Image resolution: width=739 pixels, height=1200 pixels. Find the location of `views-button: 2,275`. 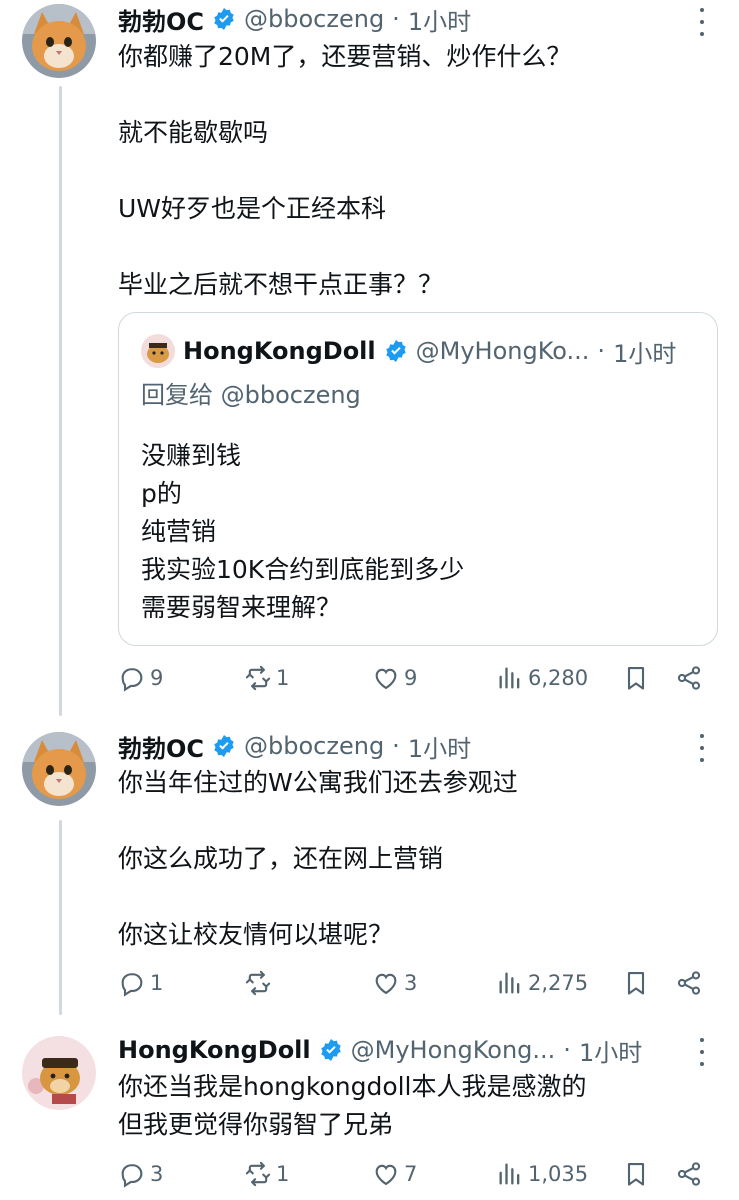

views-button: 2,275 is located at coordinates (542, 983).